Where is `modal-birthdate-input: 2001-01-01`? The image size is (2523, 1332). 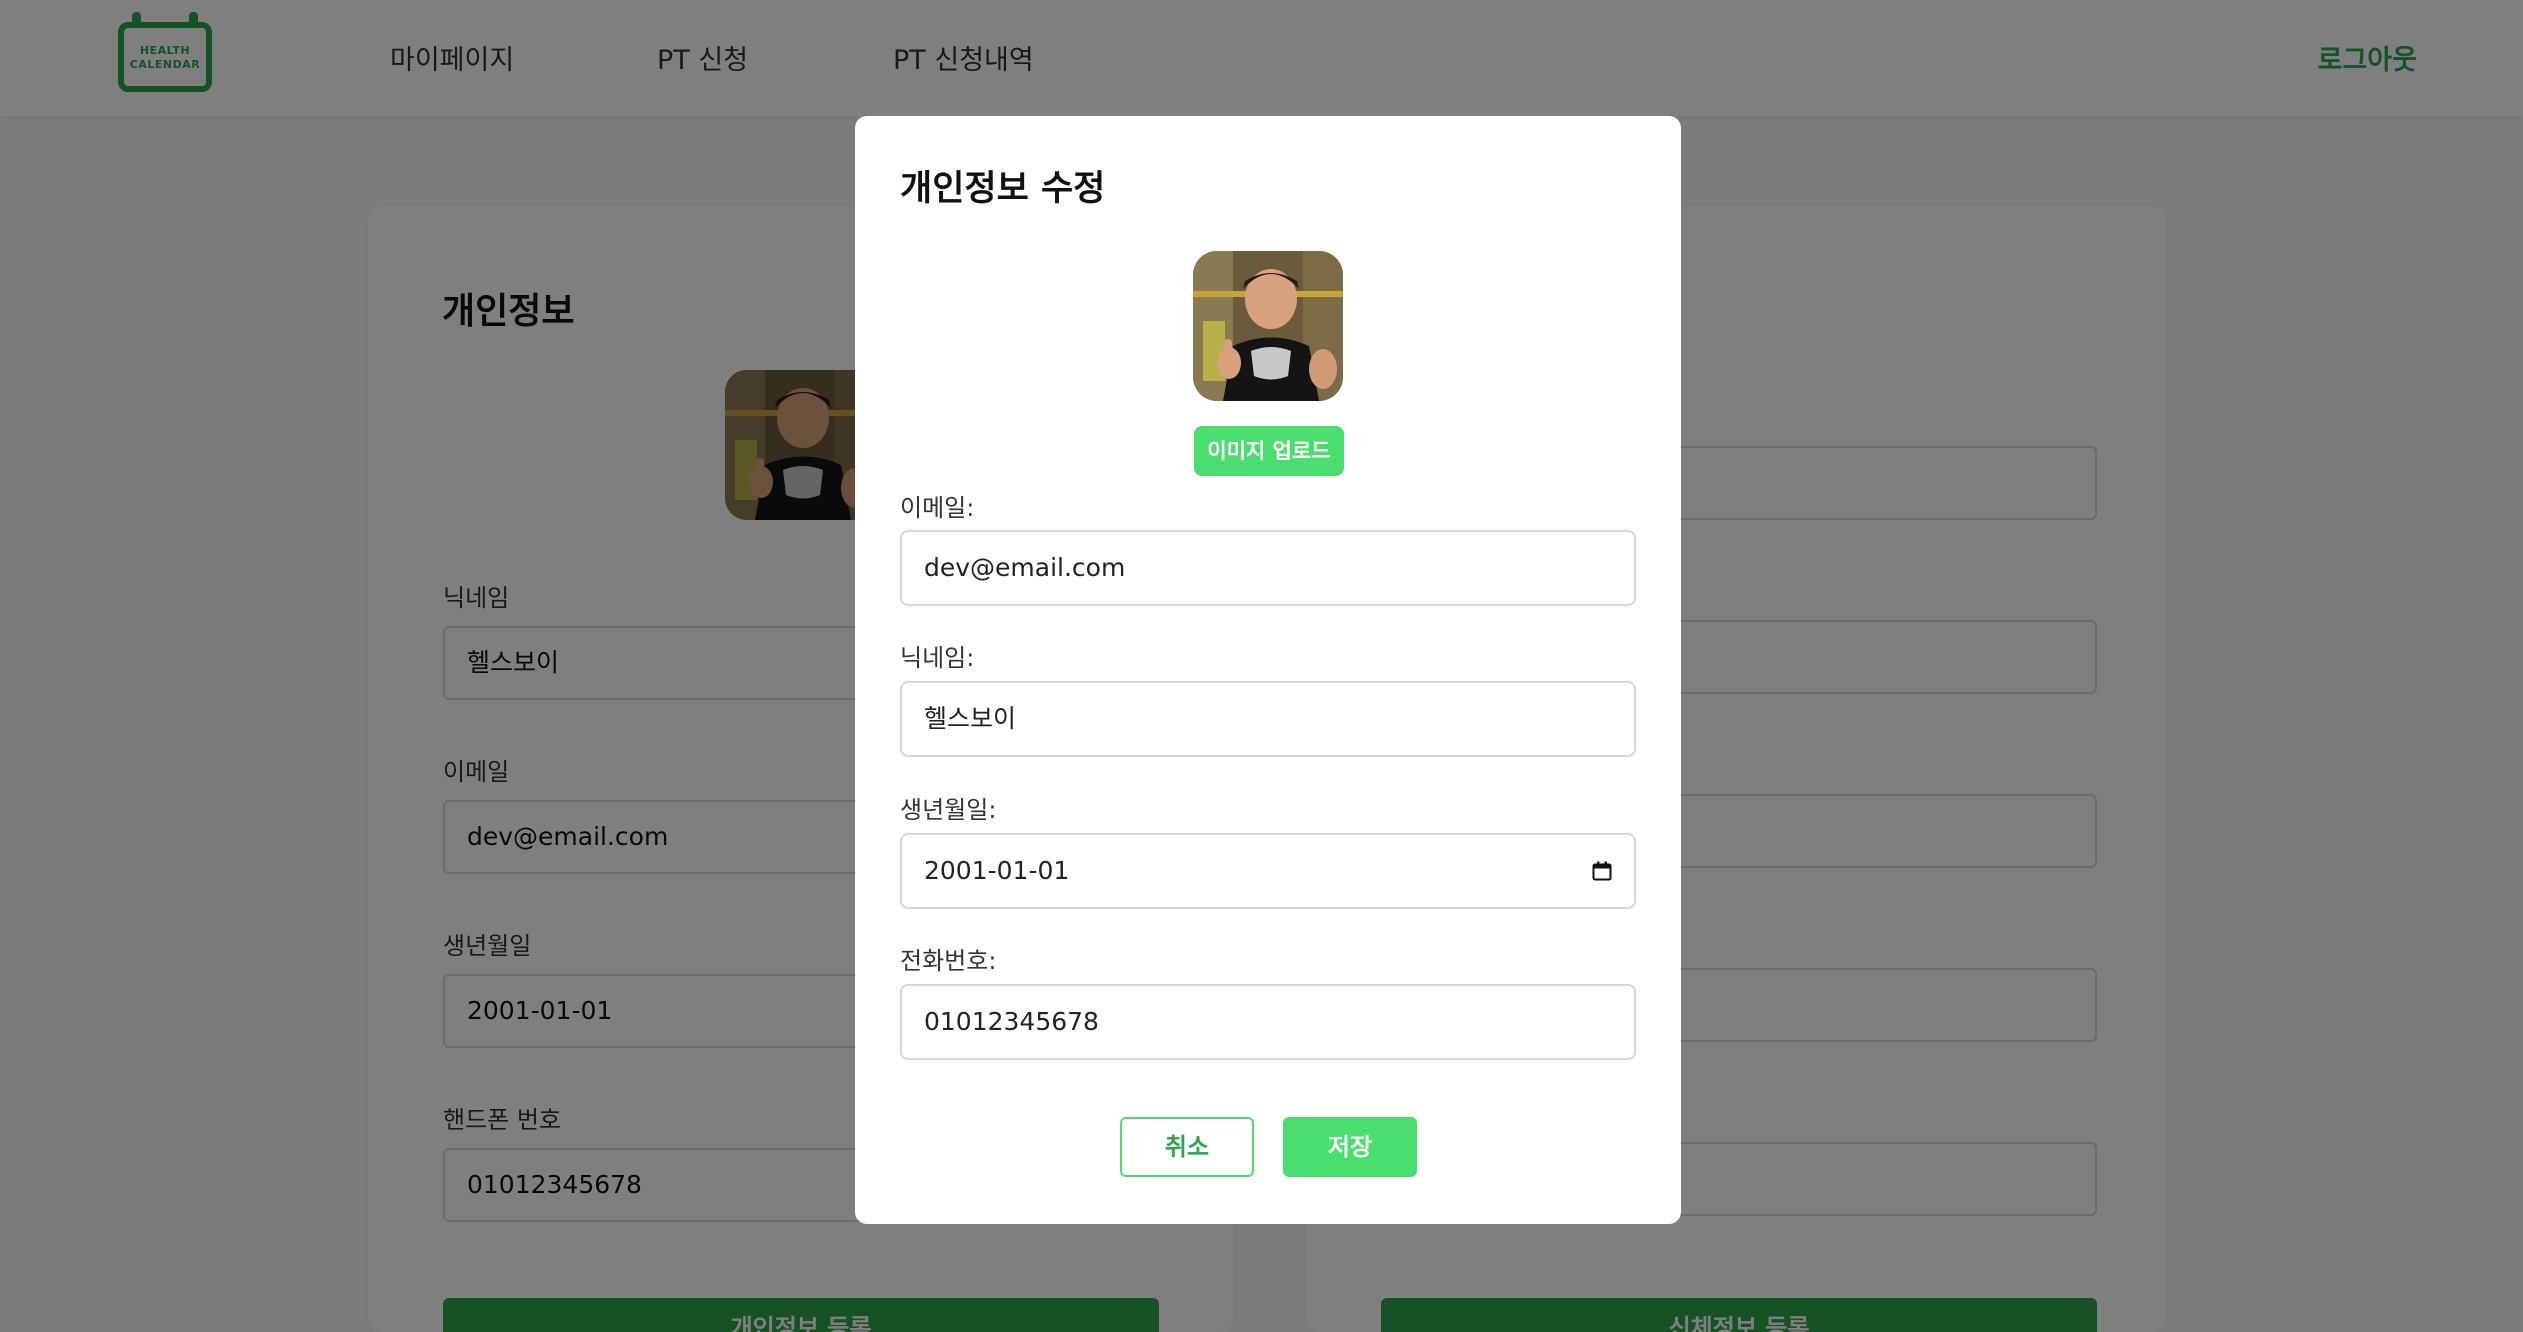 modal-birthdate-input: 2001-01-01 is located at coordinates (1268, 871).